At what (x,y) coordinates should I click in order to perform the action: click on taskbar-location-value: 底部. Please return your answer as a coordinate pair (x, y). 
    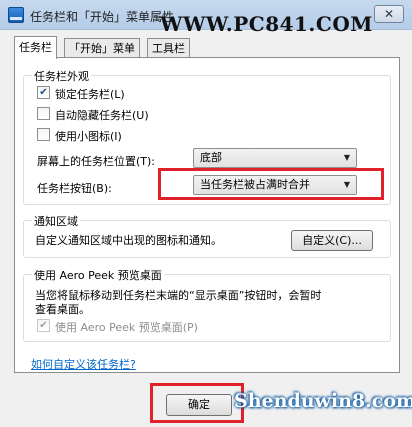
    Looking at the image, I should click on (211, 157).